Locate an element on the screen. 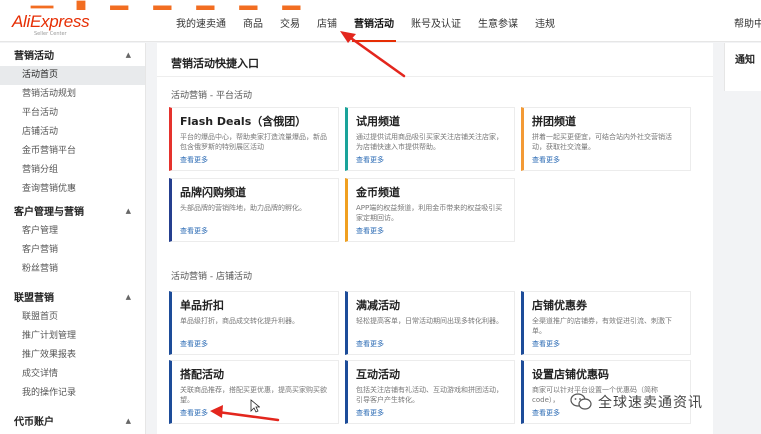 This screenshot has height=434, width=761. sidebar-item-customer-management: 客户管理 is located at coordinates (72, 231).